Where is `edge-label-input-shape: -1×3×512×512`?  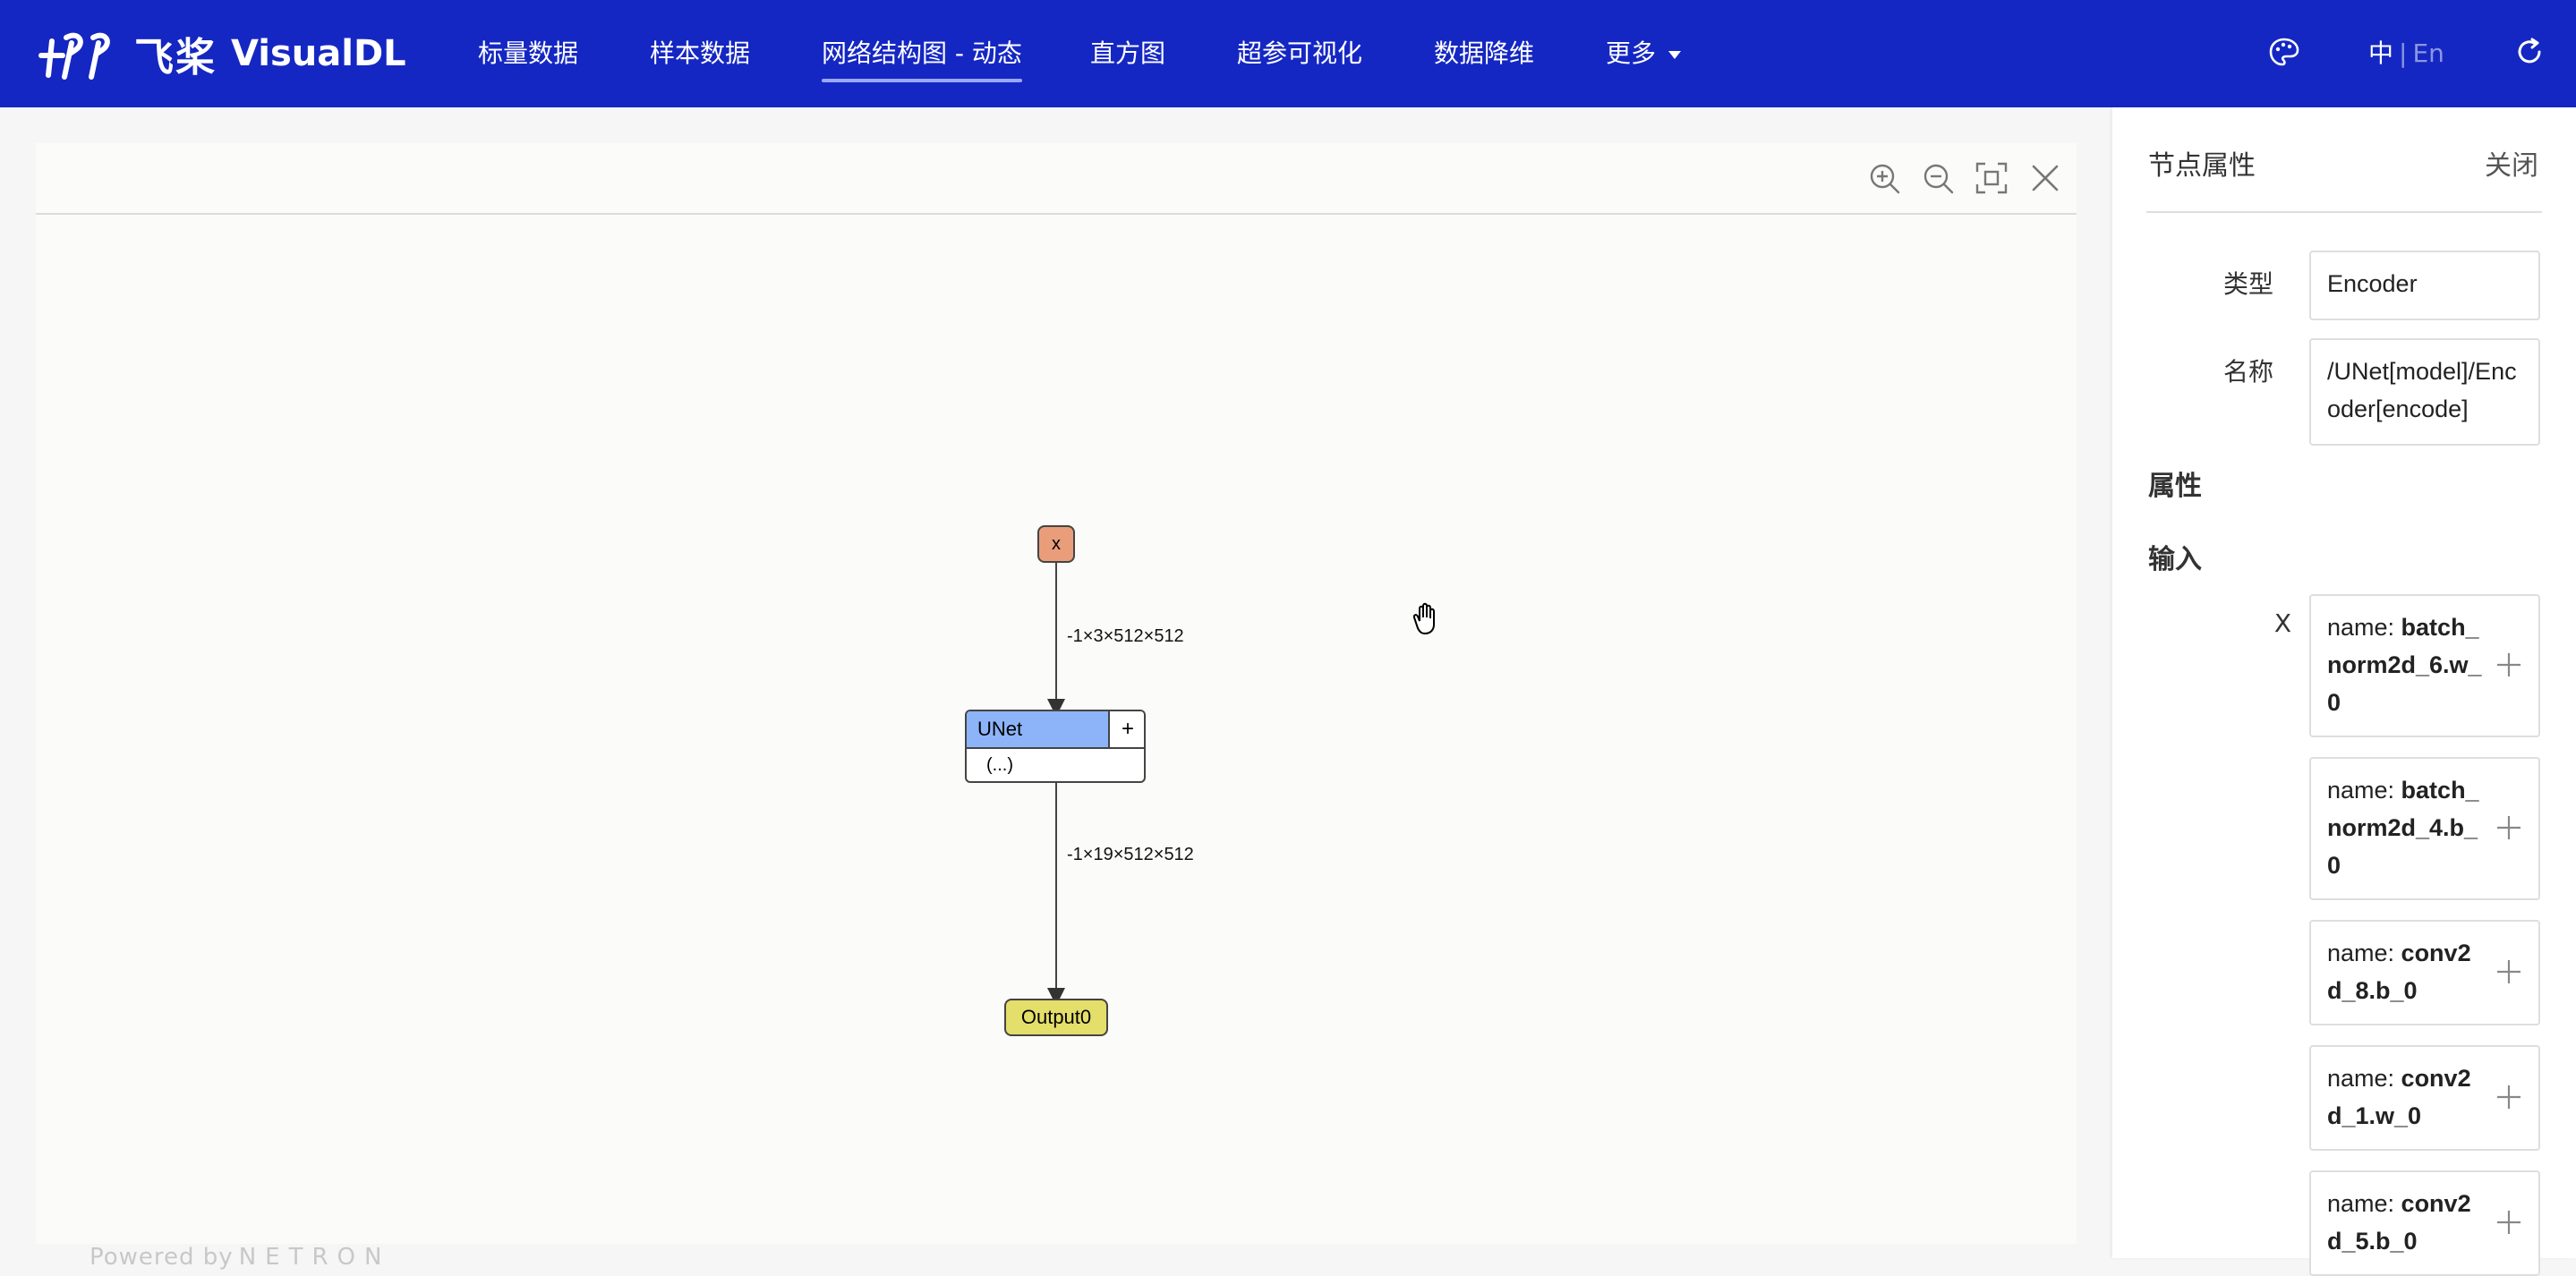 edge-label-input-shape: -1×3×512×512 is located at coordinates (1125, 636).